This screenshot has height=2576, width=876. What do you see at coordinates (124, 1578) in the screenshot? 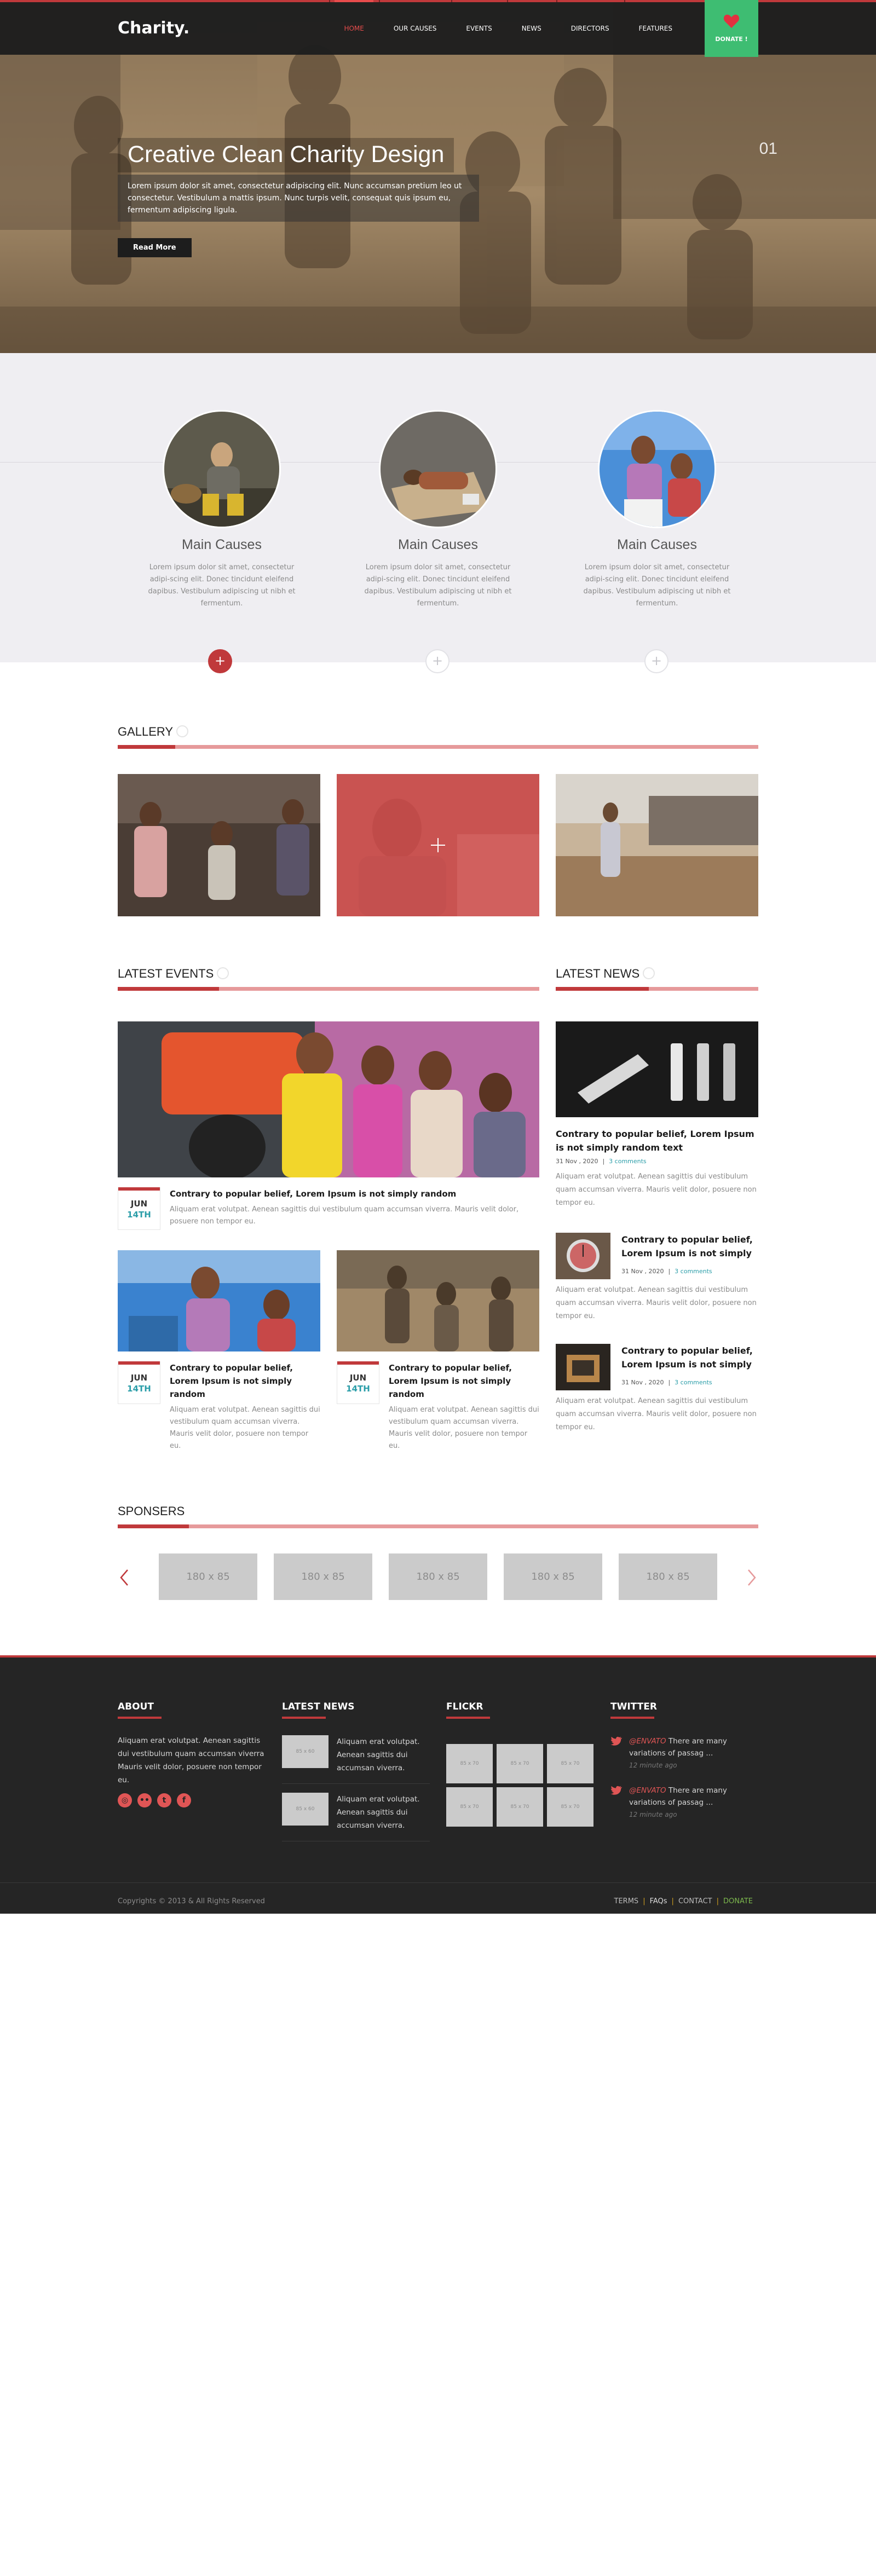
I see `chevron-left-icon` at bounding box center [124, 1578].